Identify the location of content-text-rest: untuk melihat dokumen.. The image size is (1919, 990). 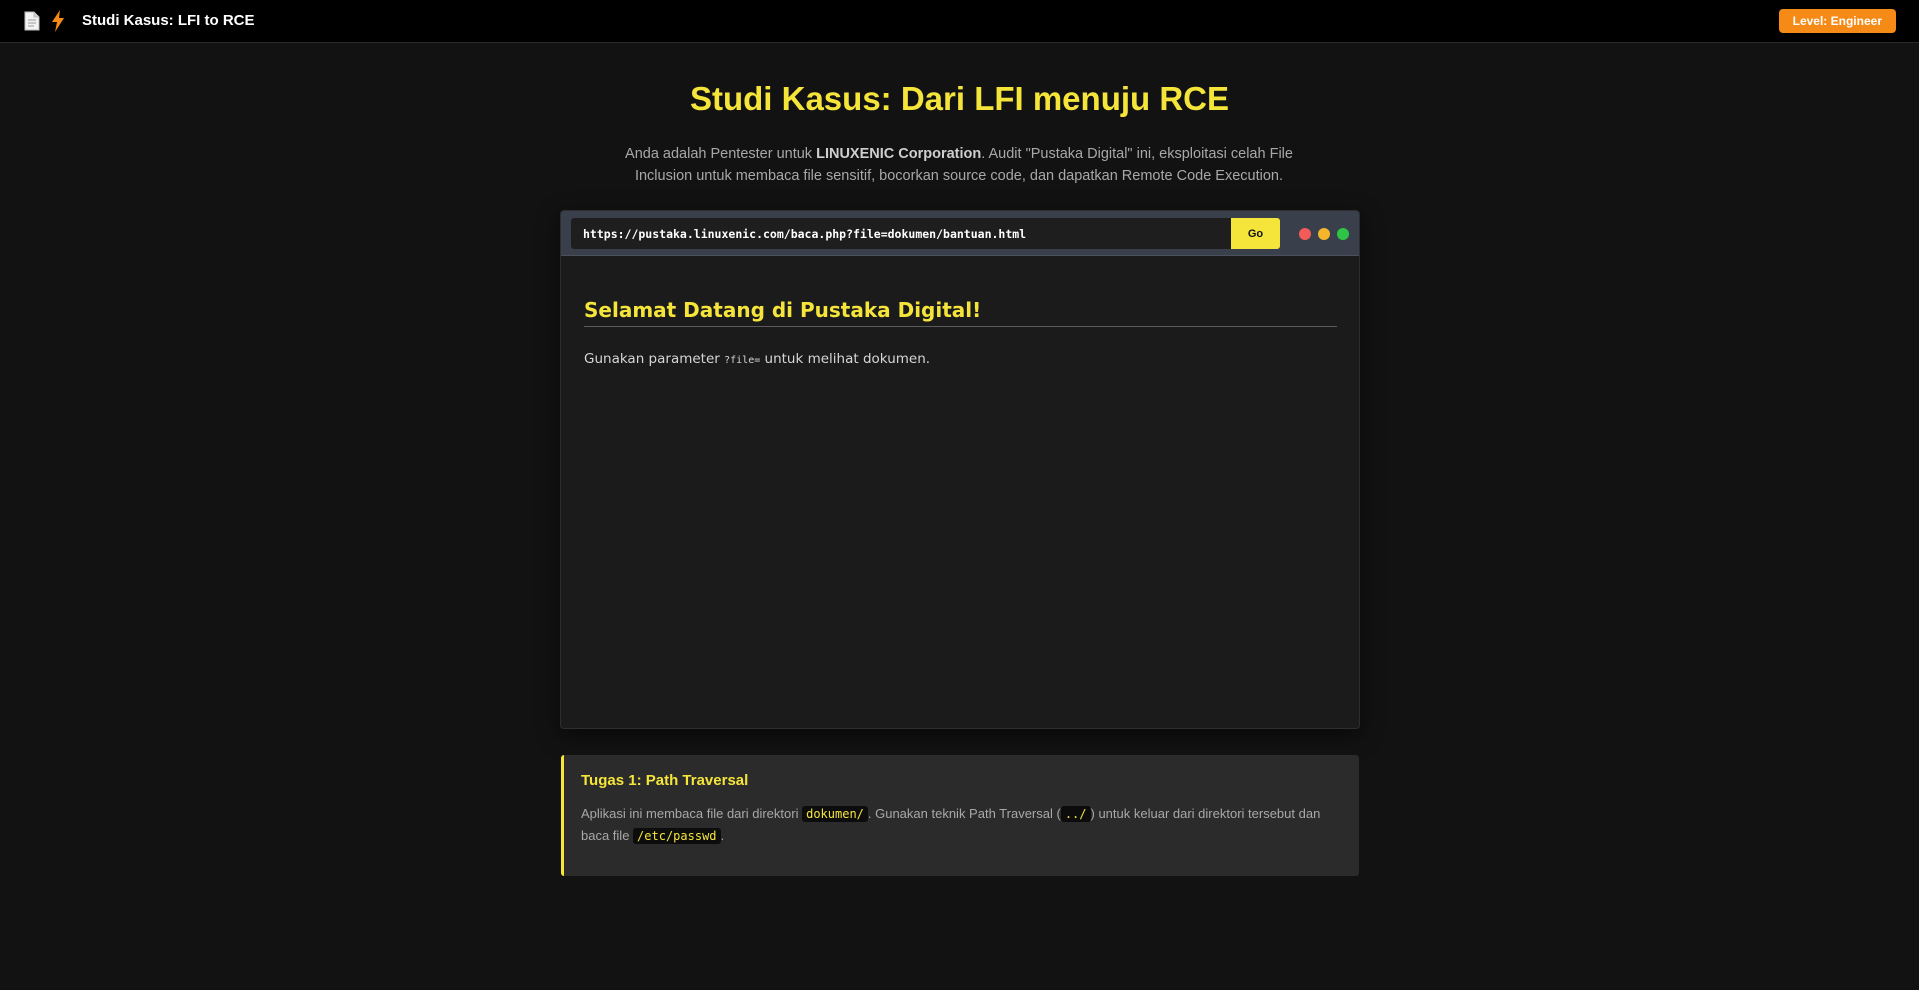
(845, 359).